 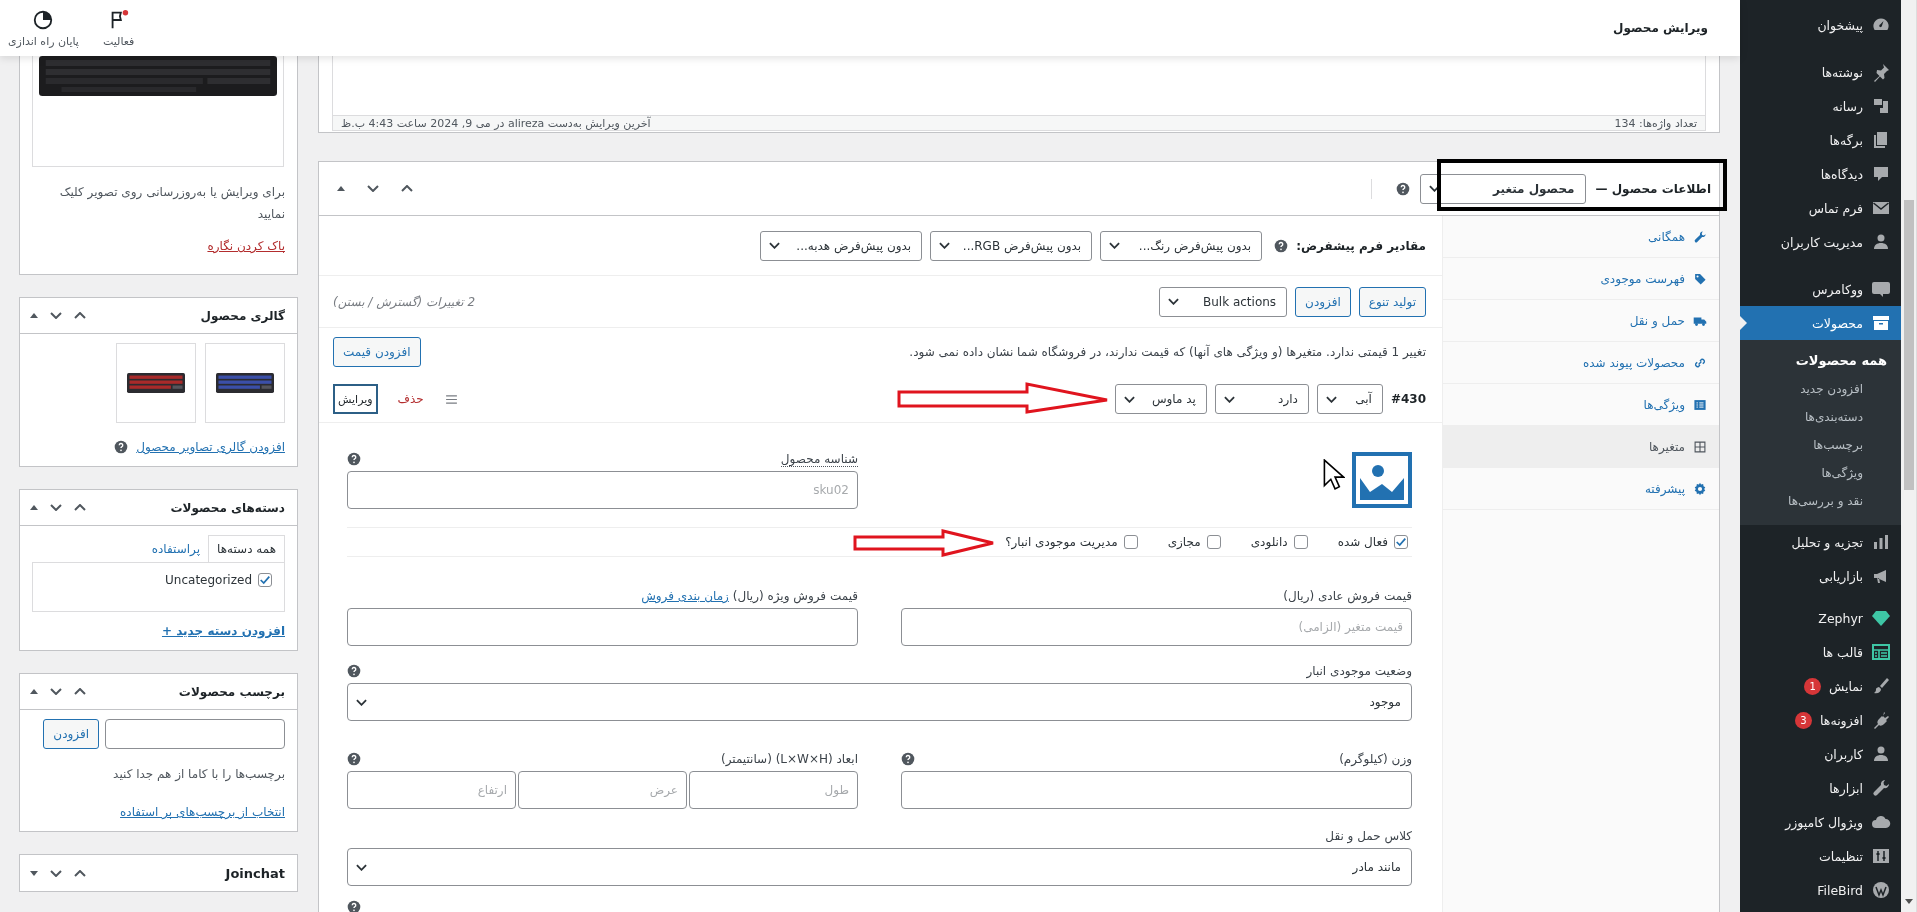 What do you see at coordinates (1820, 576) in the screenshot?
I see `menu-item: بازاریابی` at bounding box center [1820, 576].